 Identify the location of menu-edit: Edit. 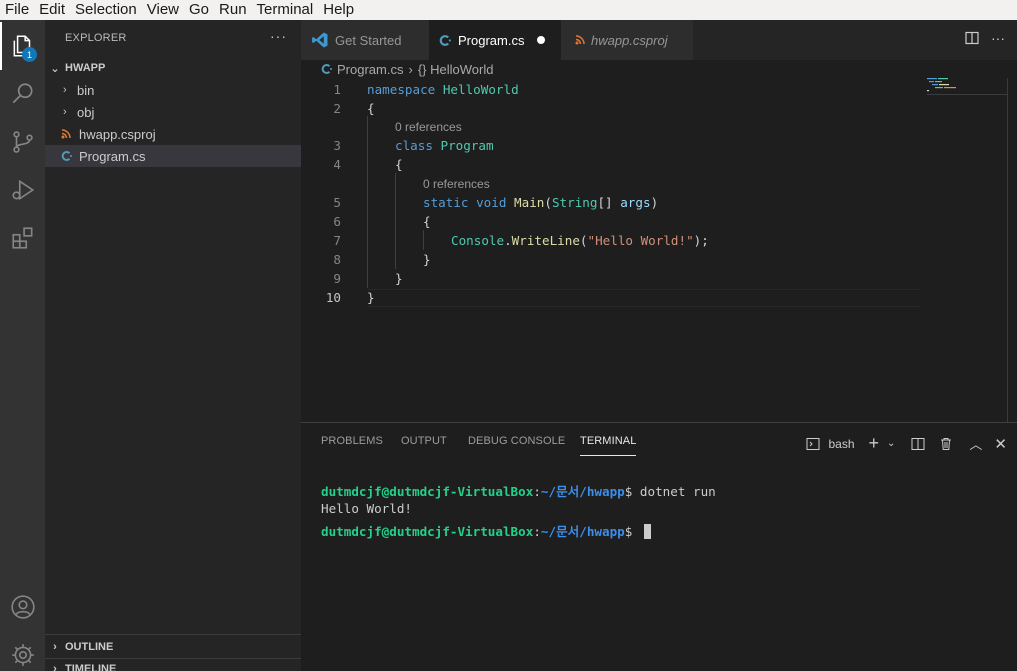
(51, 10).